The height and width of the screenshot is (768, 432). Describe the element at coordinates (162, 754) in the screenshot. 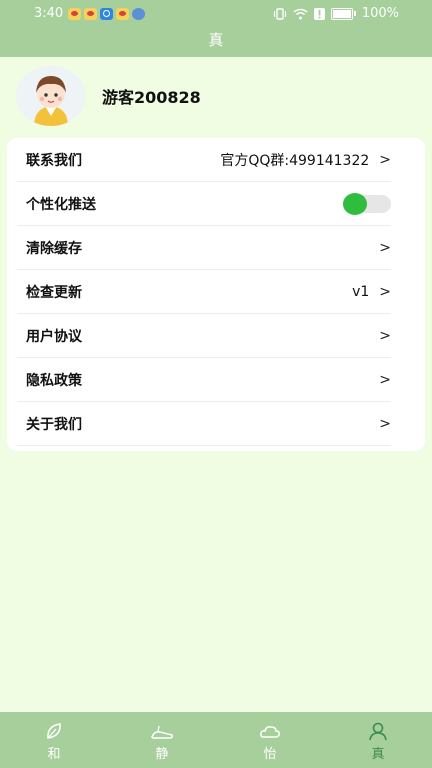

I see `tab-label: 静` at that location.